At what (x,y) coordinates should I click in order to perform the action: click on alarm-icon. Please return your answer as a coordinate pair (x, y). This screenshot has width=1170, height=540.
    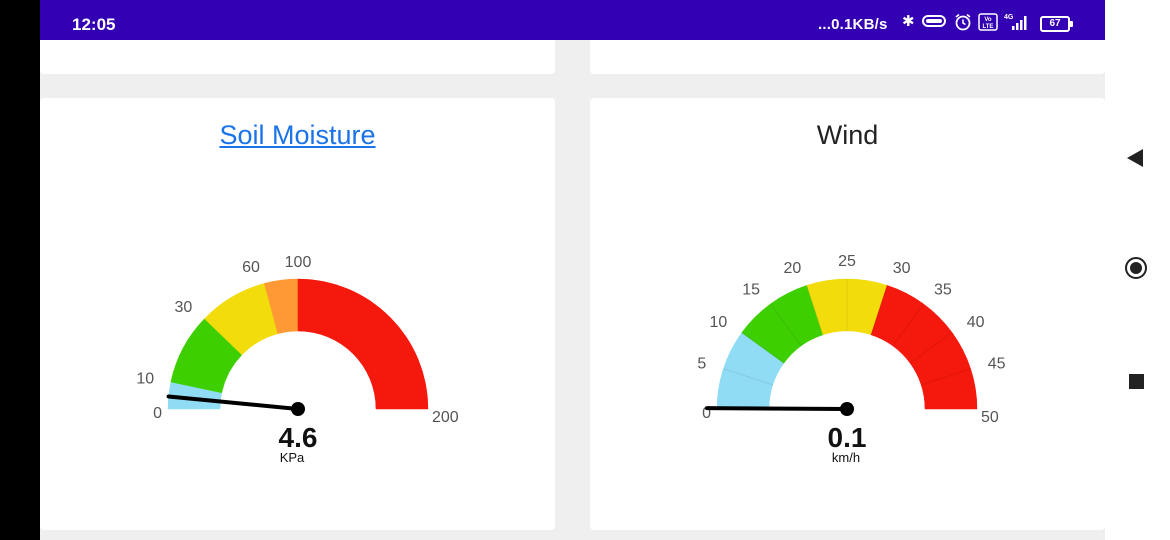
    Looking at the image, I should click on (963, 23).